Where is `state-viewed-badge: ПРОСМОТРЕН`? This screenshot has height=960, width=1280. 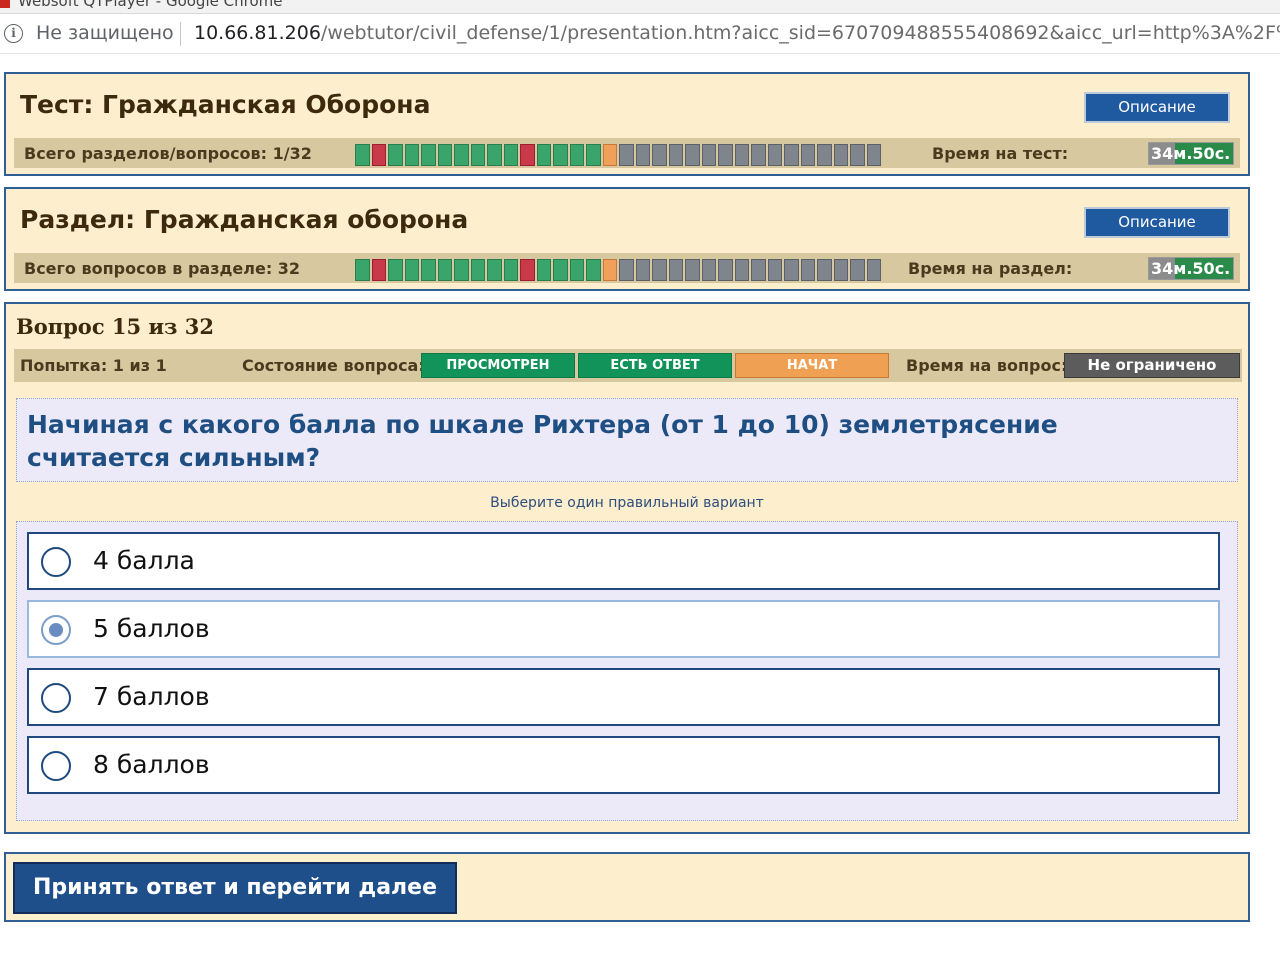
state-viewed-badge: ПРОСМОТРЕН is located at coordinates (498, 365).